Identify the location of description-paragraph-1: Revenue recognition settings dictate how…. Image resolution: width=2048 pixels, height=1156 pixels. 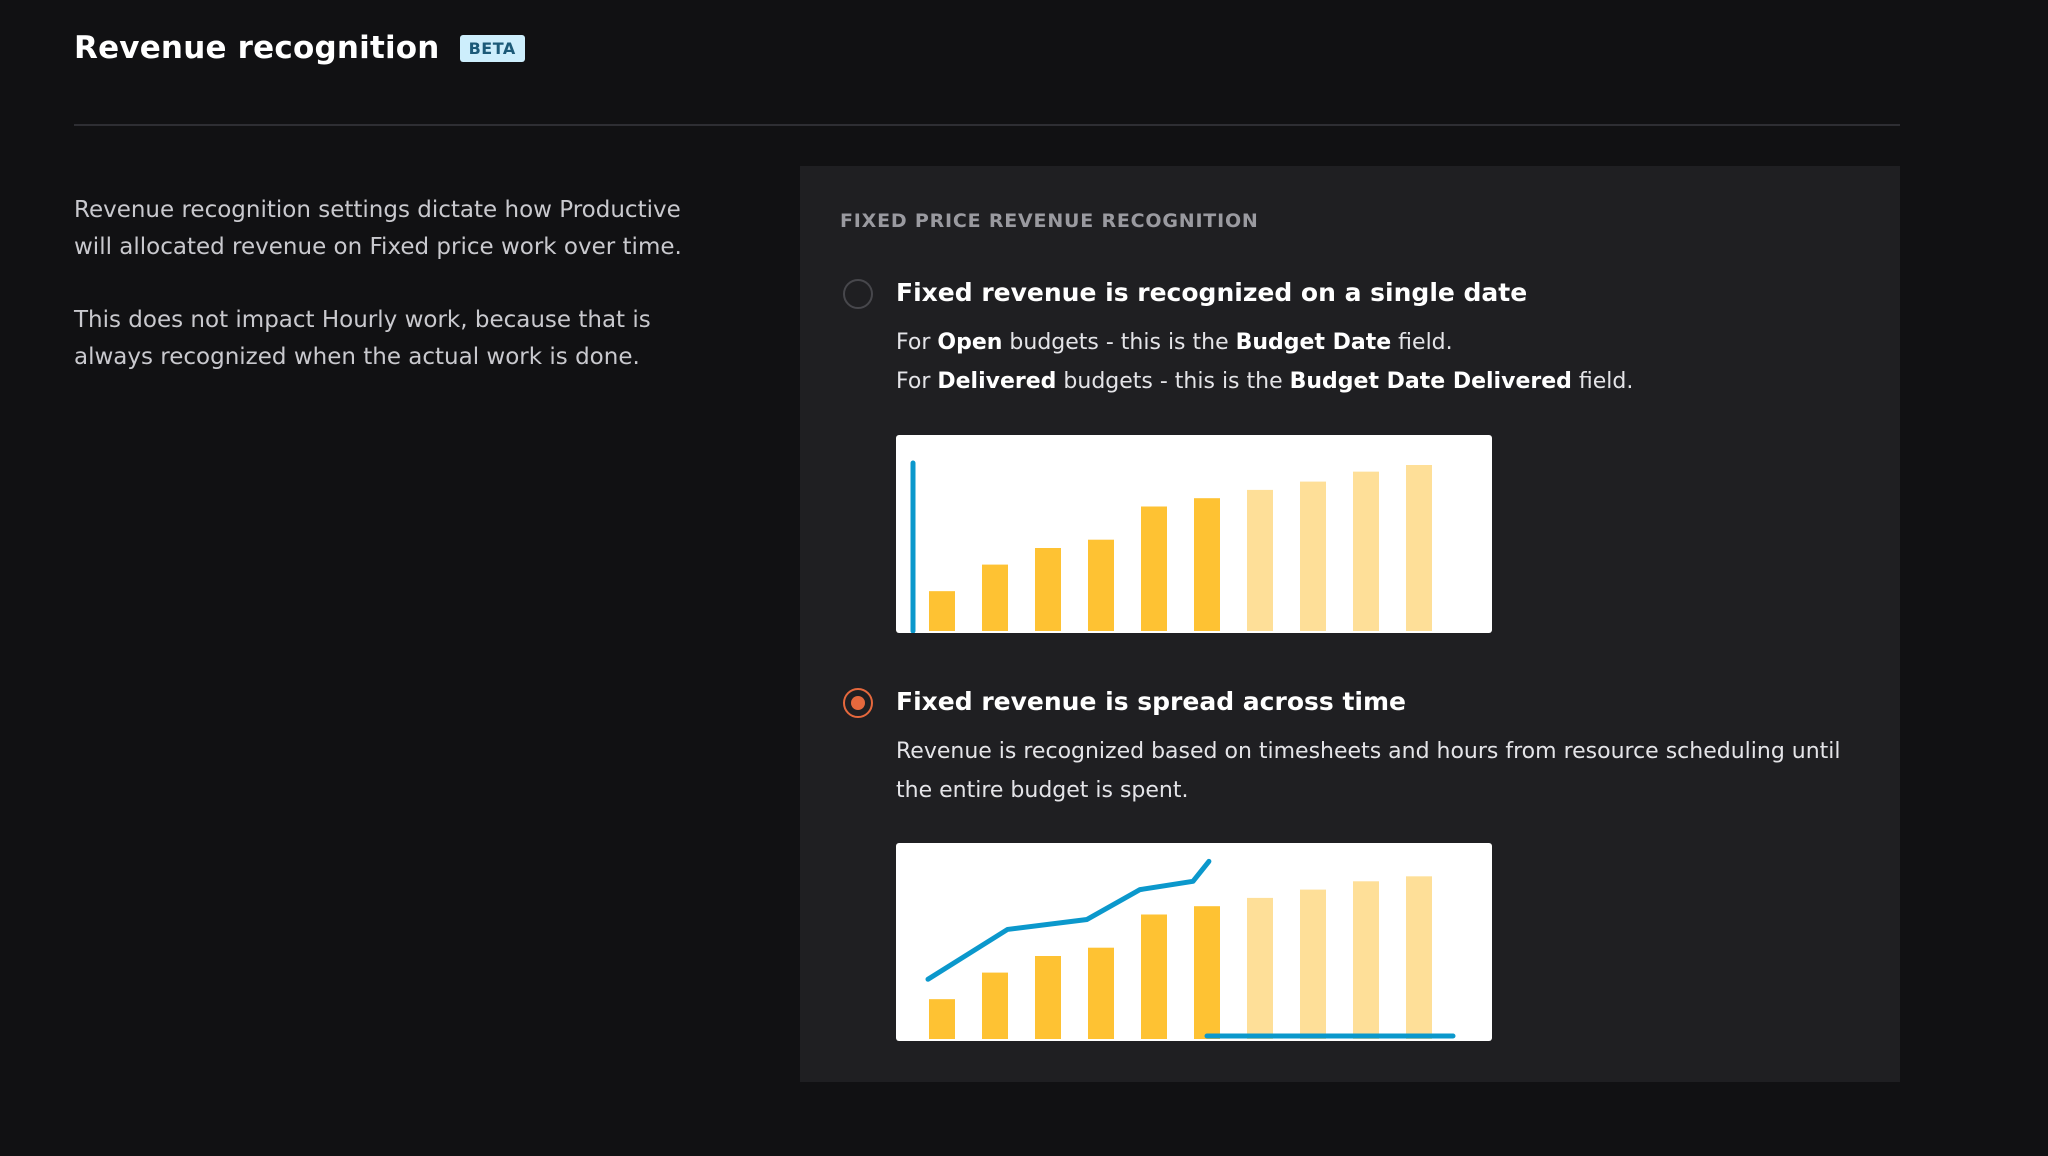
(378, 228).